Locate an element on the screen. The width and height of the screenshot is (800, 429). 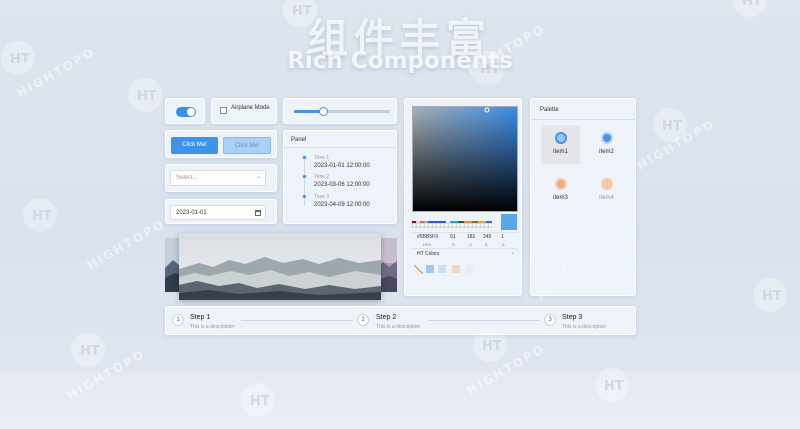
page-title-en: Rich Components is located at coordinates (400, 61).